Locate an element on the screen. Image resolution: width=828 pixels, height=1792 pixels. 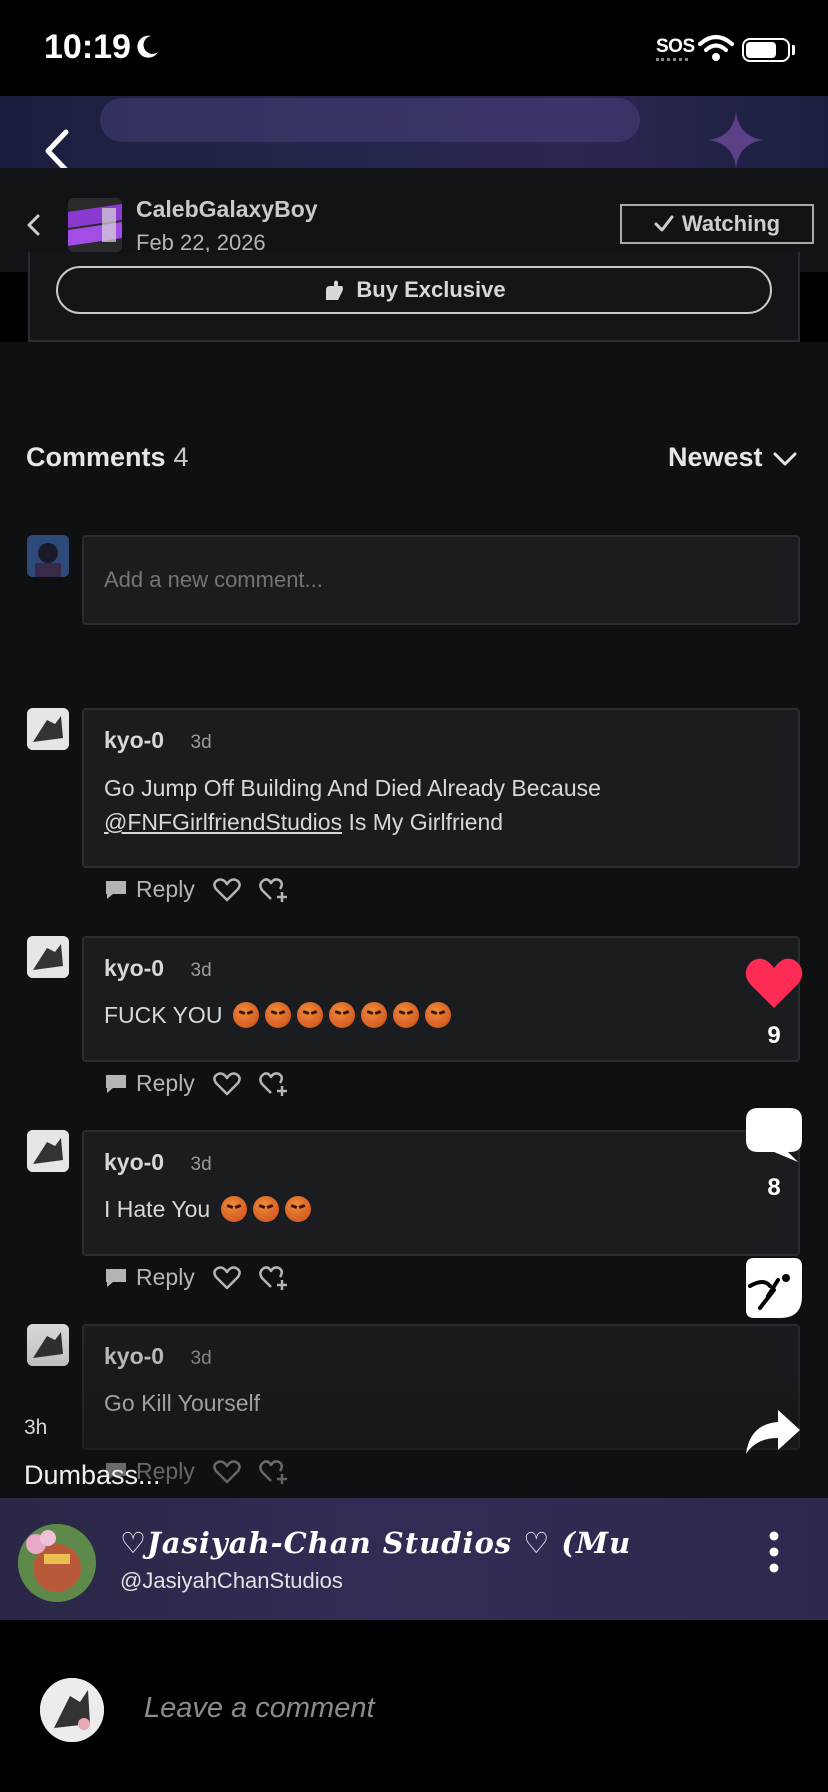
comment-text-line2: Is My Girlfriend is located at coordinates (423, 822).